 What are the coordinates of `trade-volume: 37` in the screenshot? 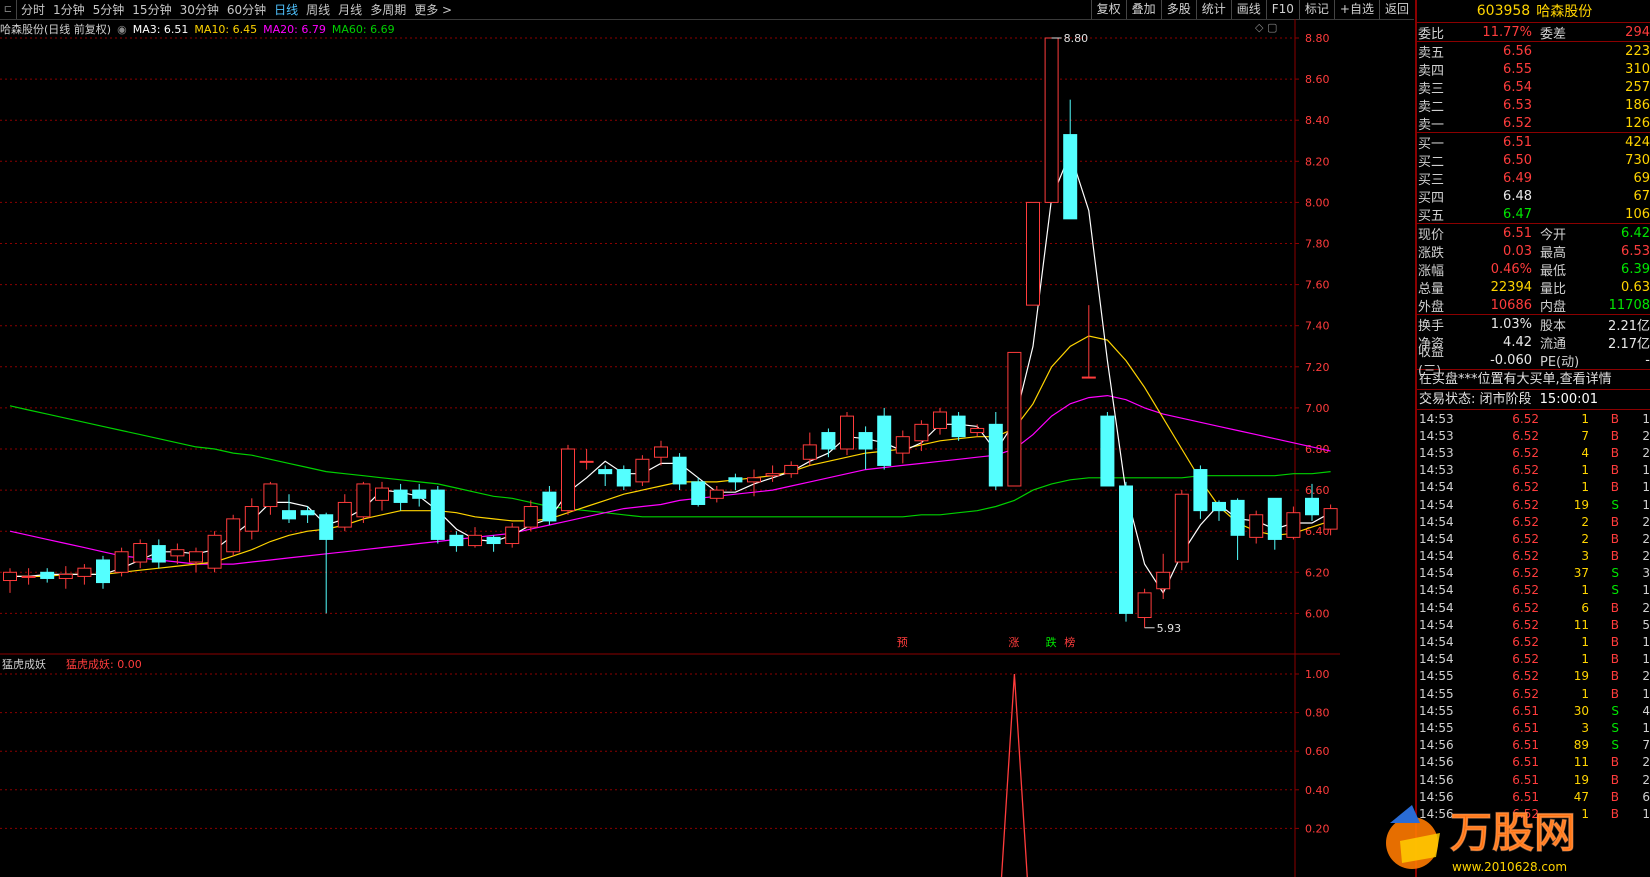 It's located at (1581, 573).